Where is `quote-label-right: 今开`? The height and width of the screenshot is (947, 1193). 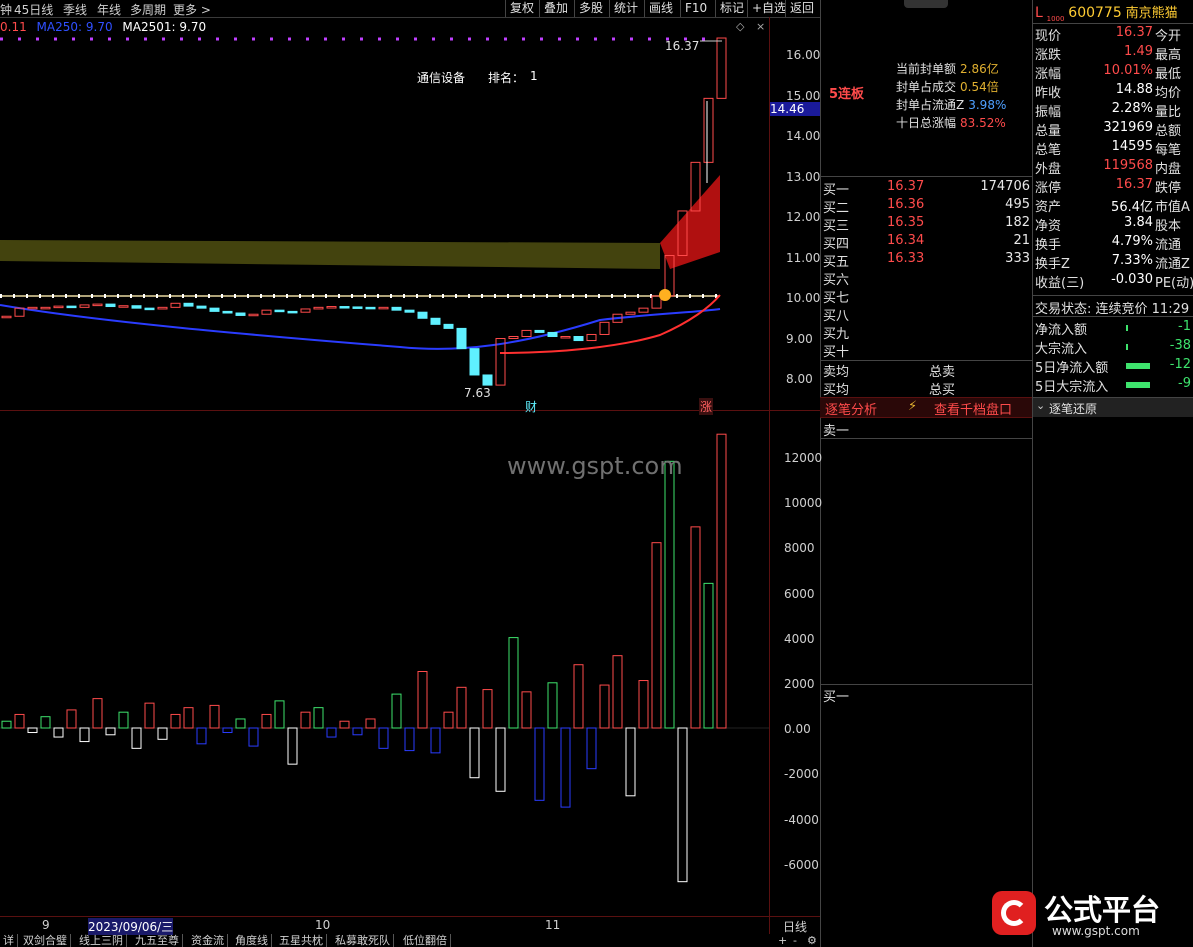 quote-label-right: 今开 is located at coordinates (1168, 36).